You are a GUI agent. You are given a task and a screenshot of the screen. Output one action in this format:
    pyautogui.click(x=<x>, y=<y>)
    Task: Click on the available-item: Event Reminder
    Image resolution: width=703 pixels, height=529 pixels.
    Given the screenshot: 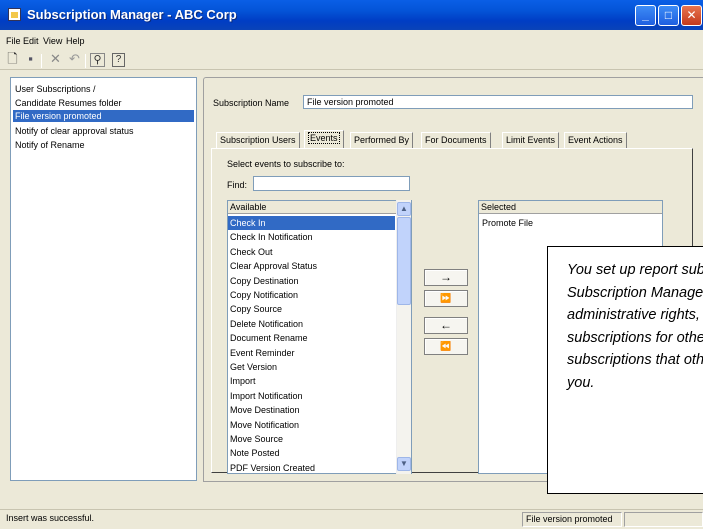 What is the action you would take?
    pyautogui.click(x=311, y=353)
    